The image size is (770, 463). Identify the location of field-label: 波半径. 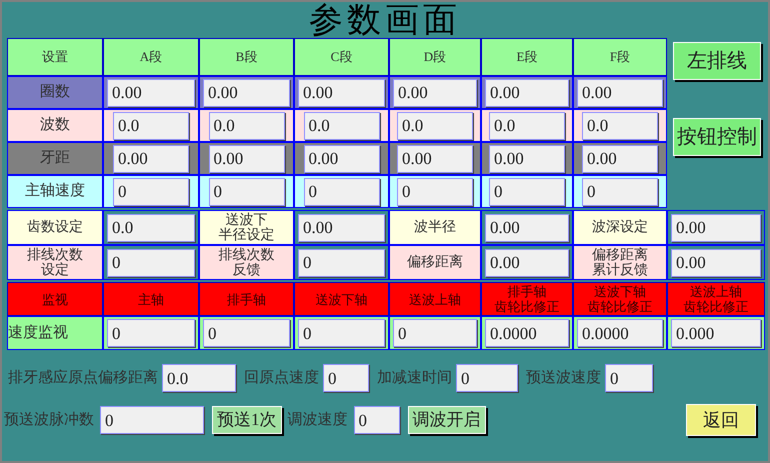
(435, 227).